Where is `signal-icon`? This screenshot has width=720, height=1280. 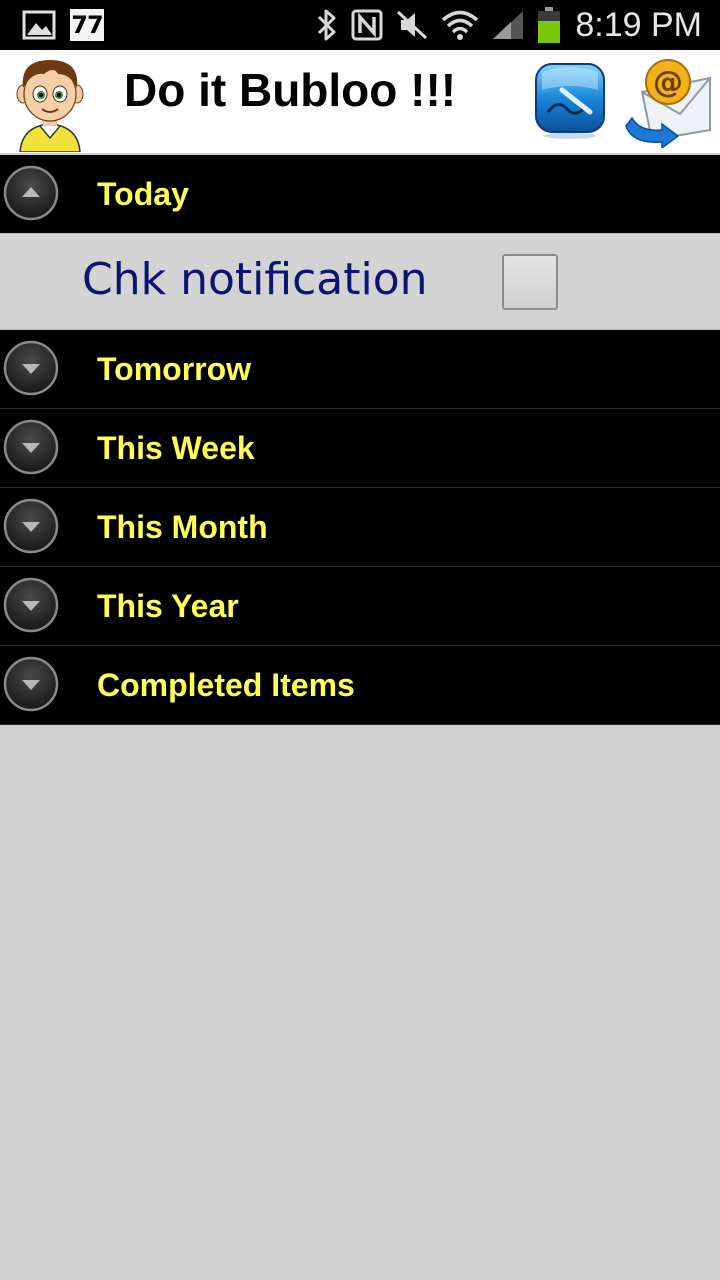
signal-icon is located at coordinates (508, 25).